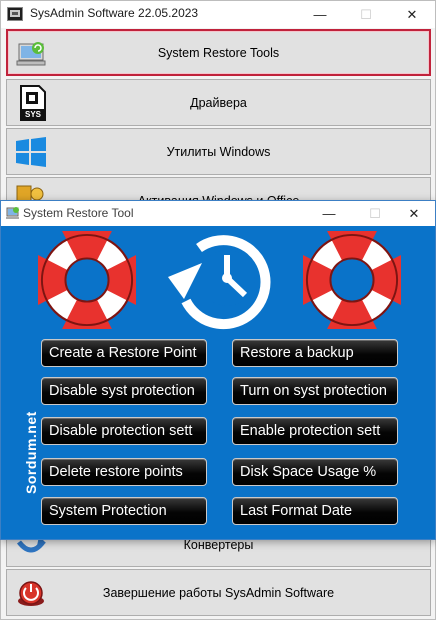  I want to click on sordum-side-label: Sordum.net, so click(31, 452).